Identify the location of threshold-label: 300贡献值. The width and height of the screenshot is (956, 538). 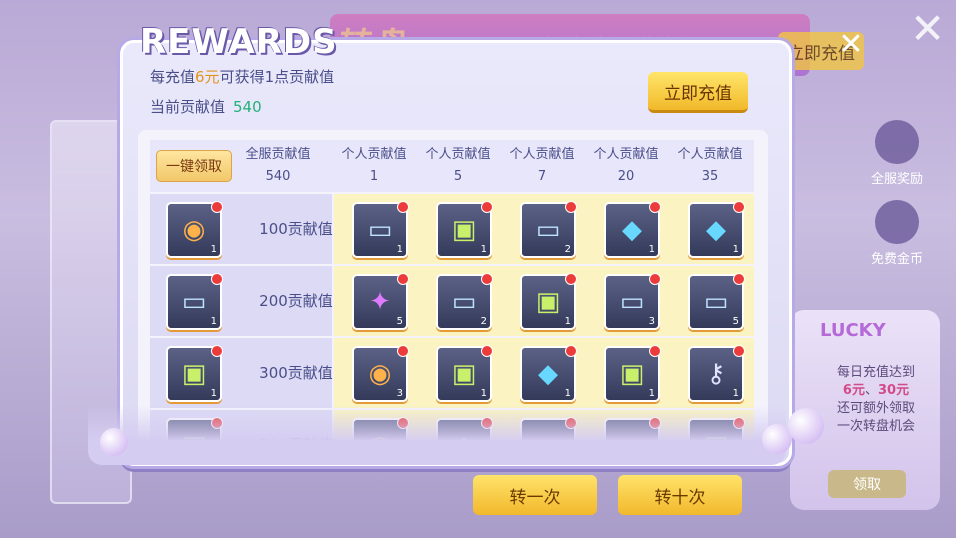
(296, 373).